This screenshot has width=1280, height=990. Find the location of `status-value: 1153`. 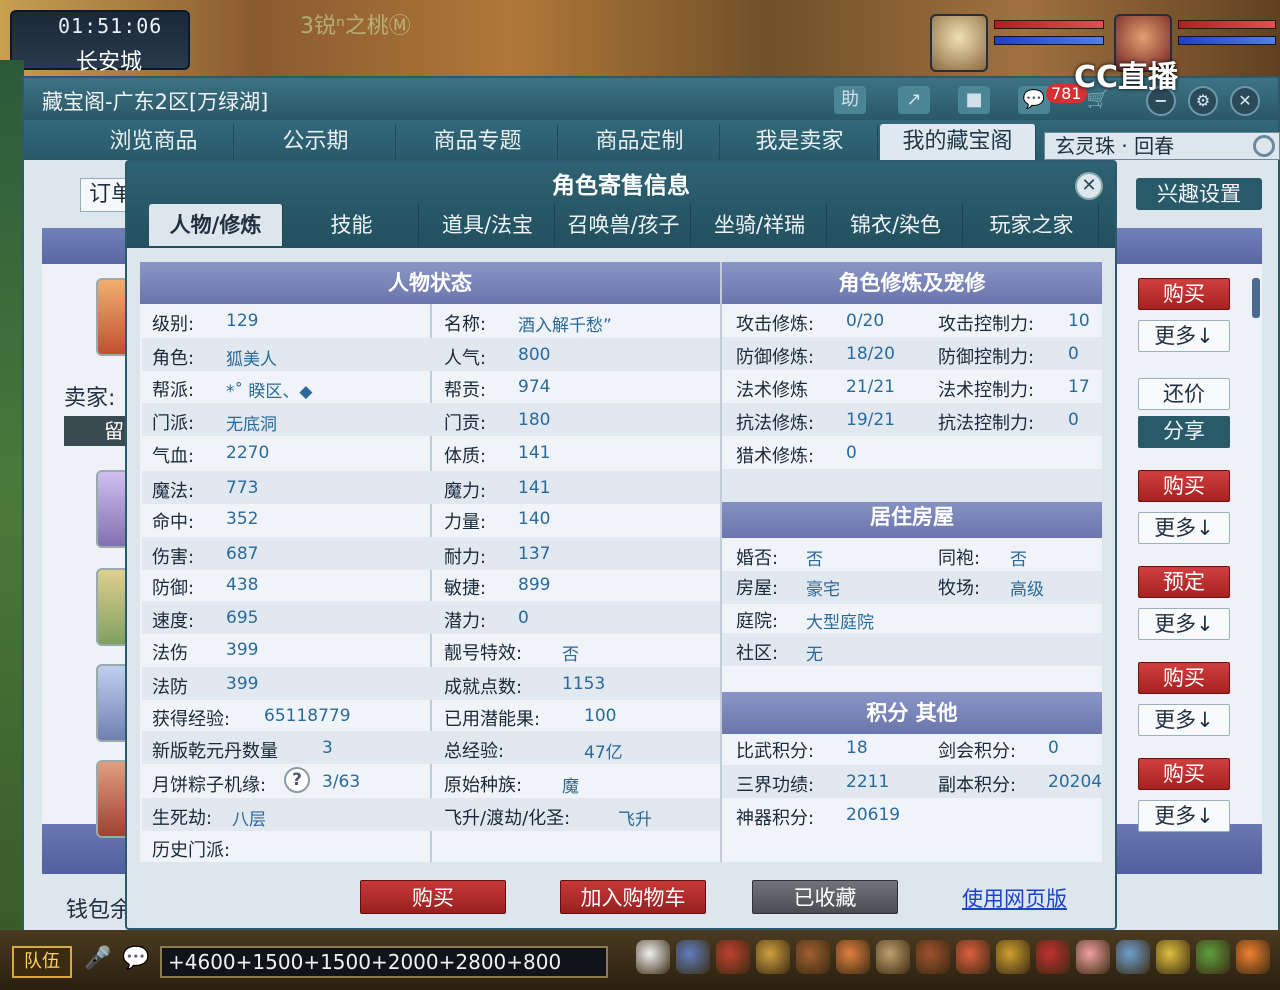

status-value: 1153 is located at coordinates (584, 684).